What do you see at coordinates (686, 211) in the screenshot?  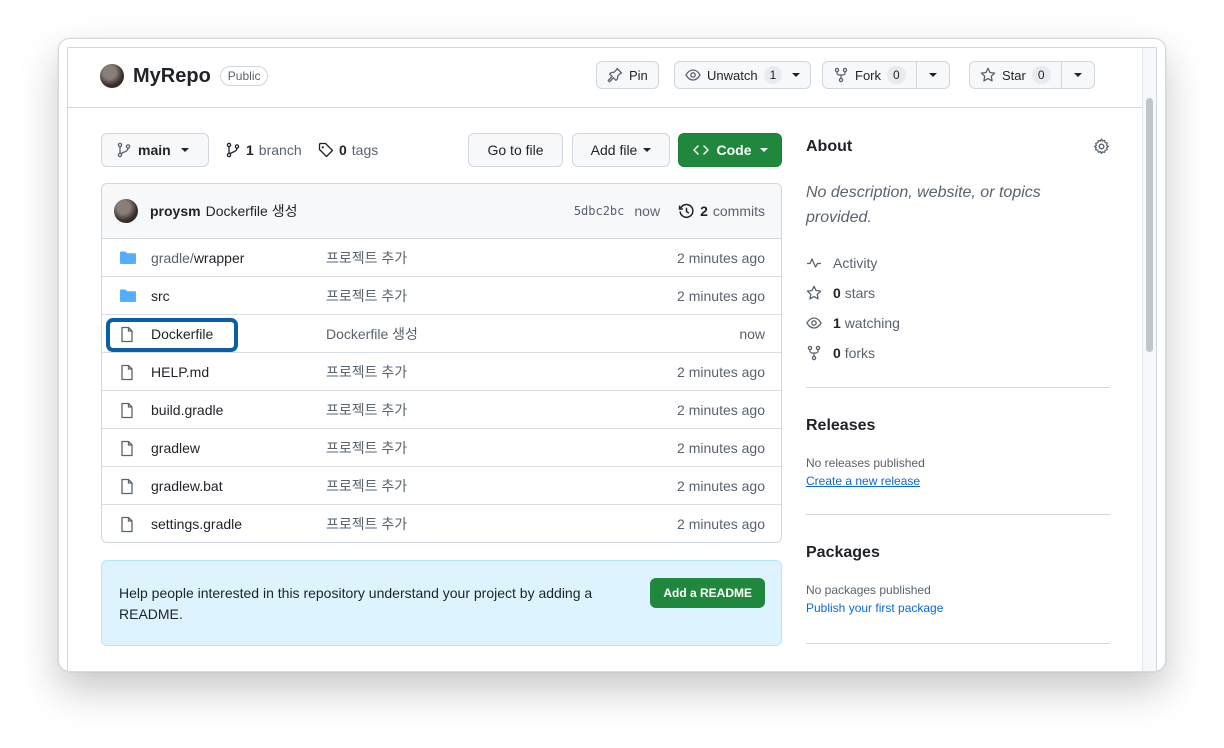 I see `history-icon` at bounding box center [686, 211].